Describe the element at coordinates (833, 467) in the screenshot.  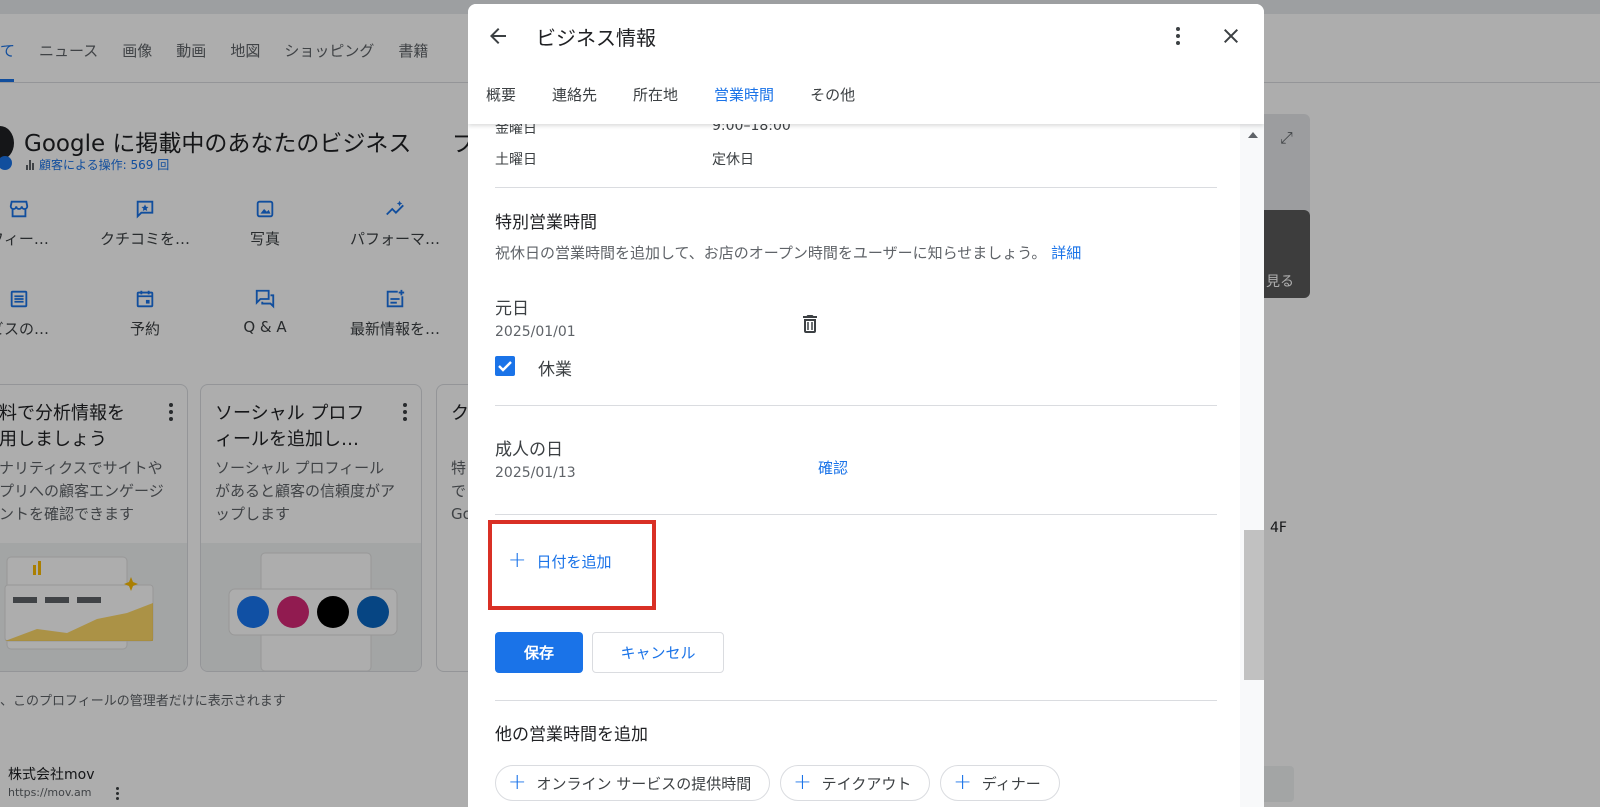
I see `confirm-link: 確認` at that location.